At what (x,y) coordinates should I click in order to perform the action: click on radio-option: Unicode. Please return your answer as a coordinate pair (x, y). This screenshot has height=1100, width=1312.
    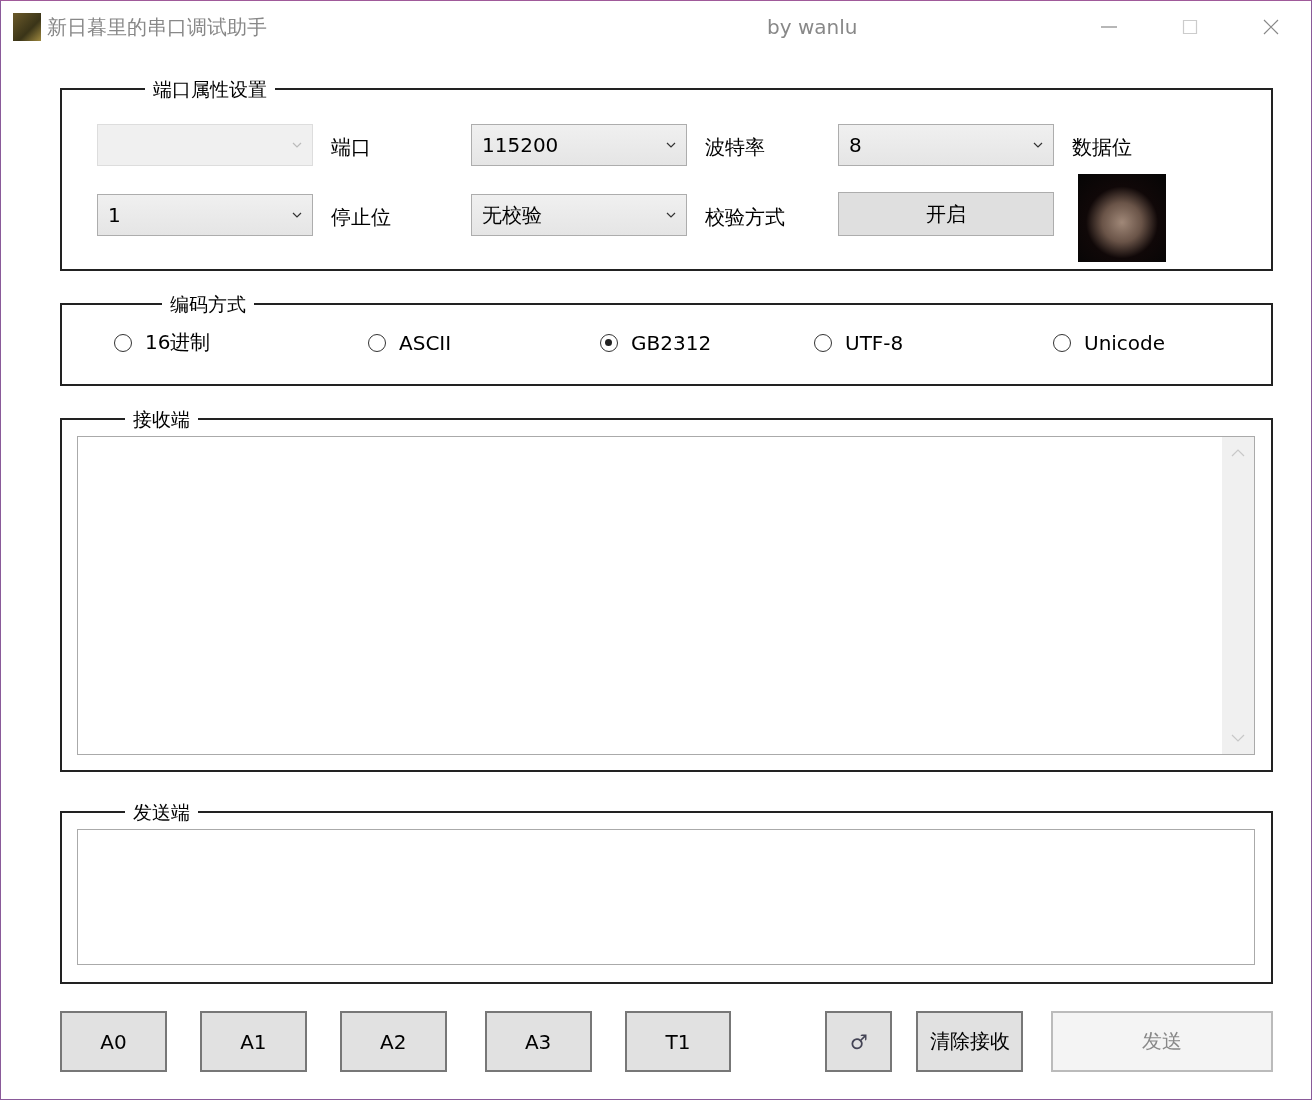
    Looking at the image, I should click on (1109, 342).